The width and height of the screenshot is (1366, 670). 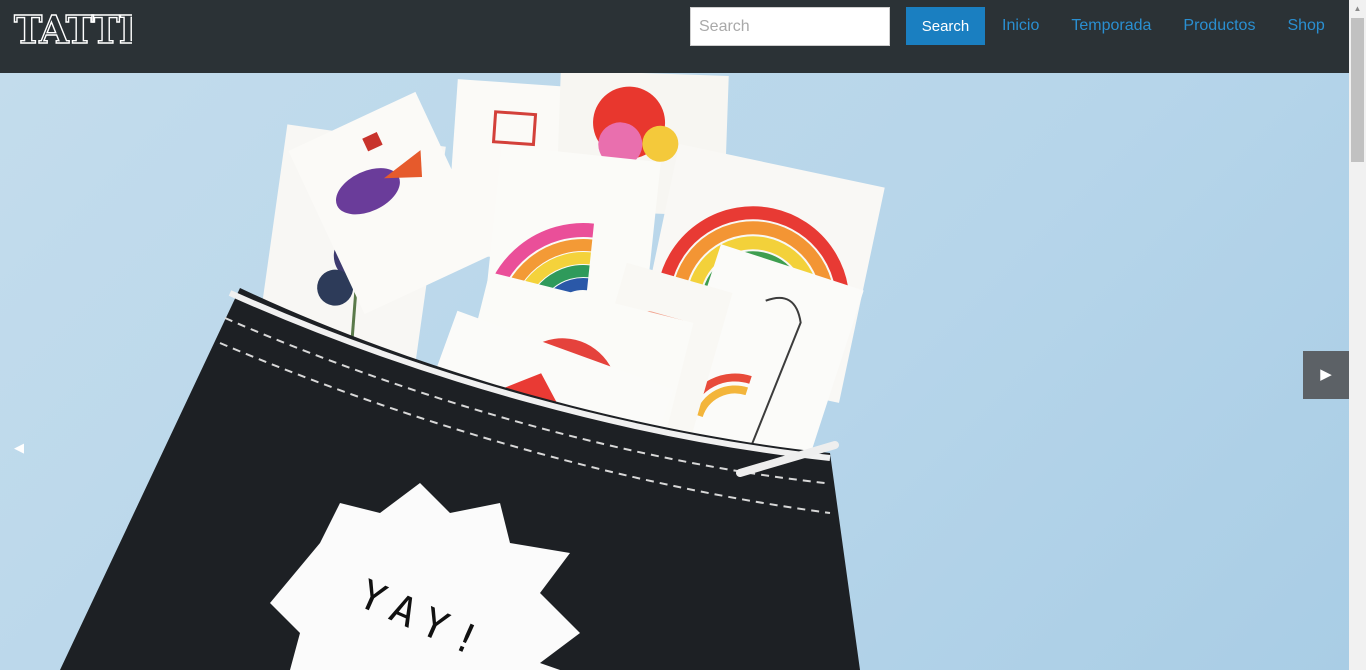 I want to click on chevron-right-icon: ▶, so click(x=1326, y=375).